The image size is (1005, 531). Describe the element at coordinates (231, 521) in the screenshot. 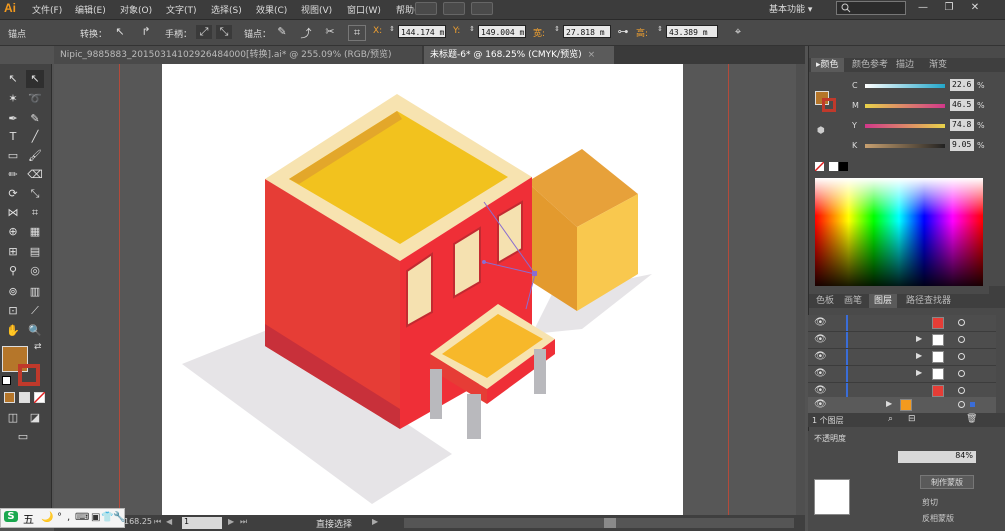

I see `next-page-icon: ▶` at that location.